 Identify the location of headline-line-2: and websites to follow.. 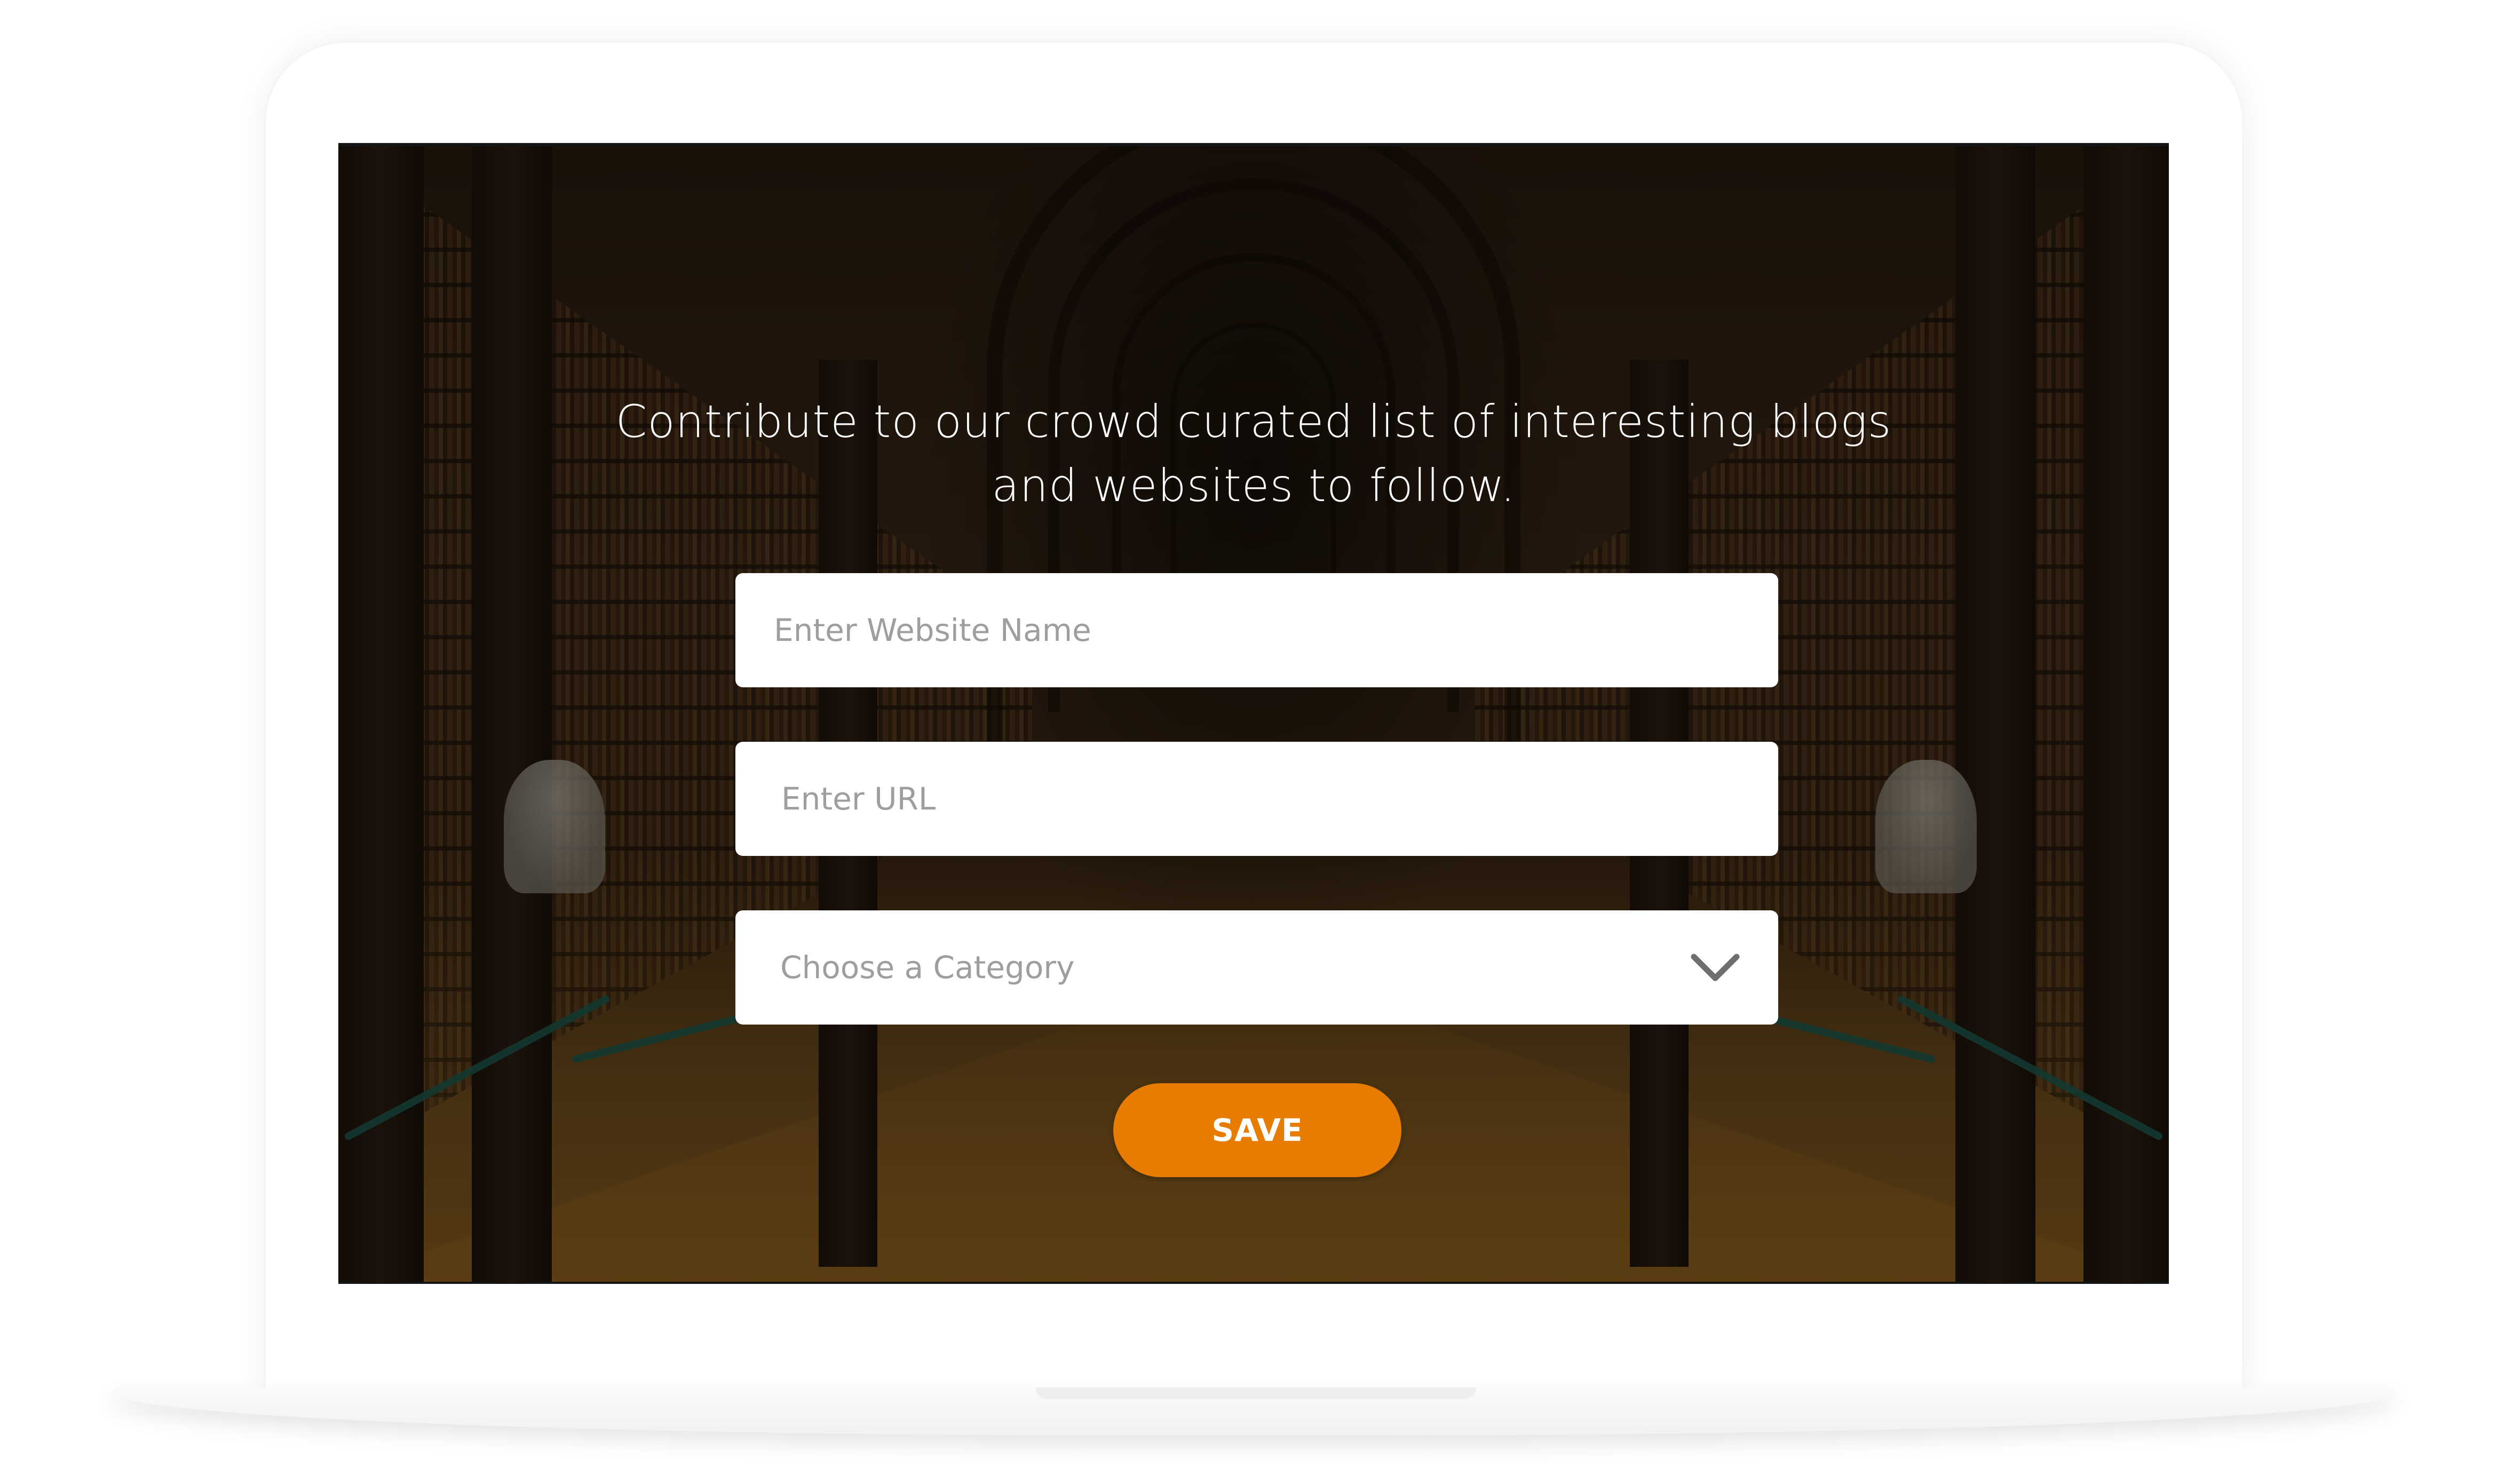
(1254, 485).